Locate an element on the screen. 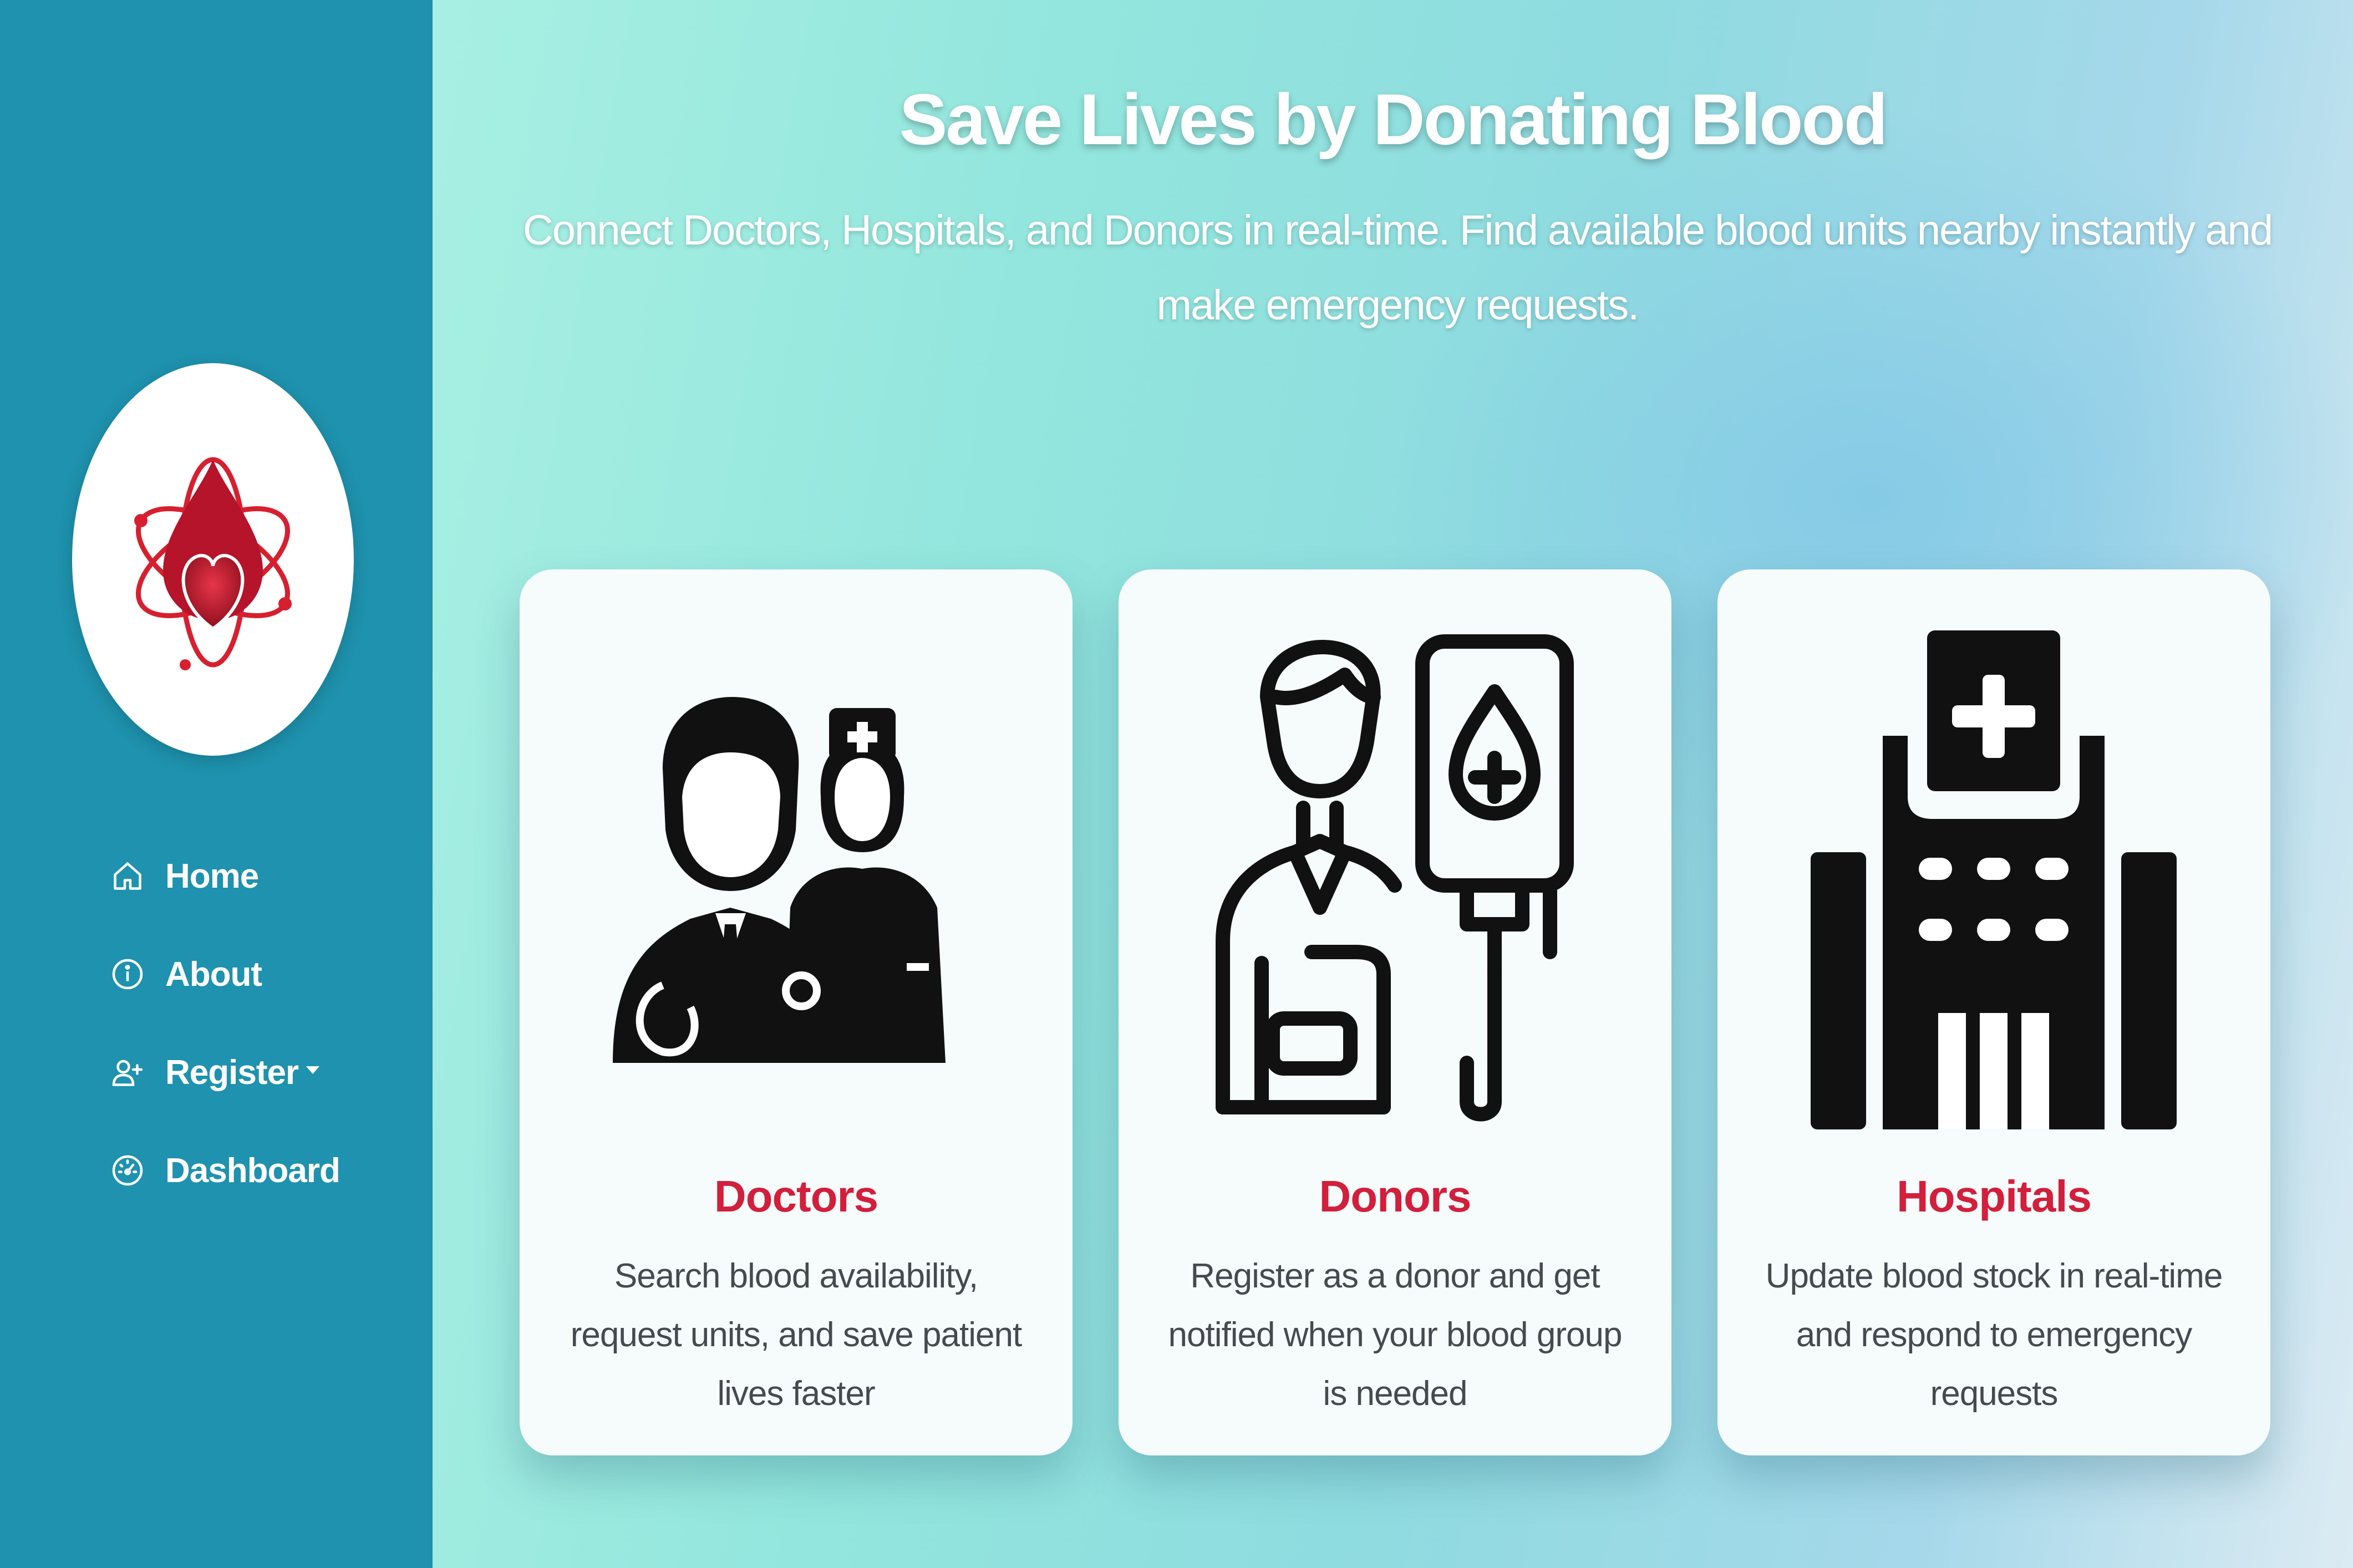 Image resolution: width=2353 pixels, height=1568 pixels. sidebar-nav: Home About Register Dashboard is located at coordinates (226, 1044).